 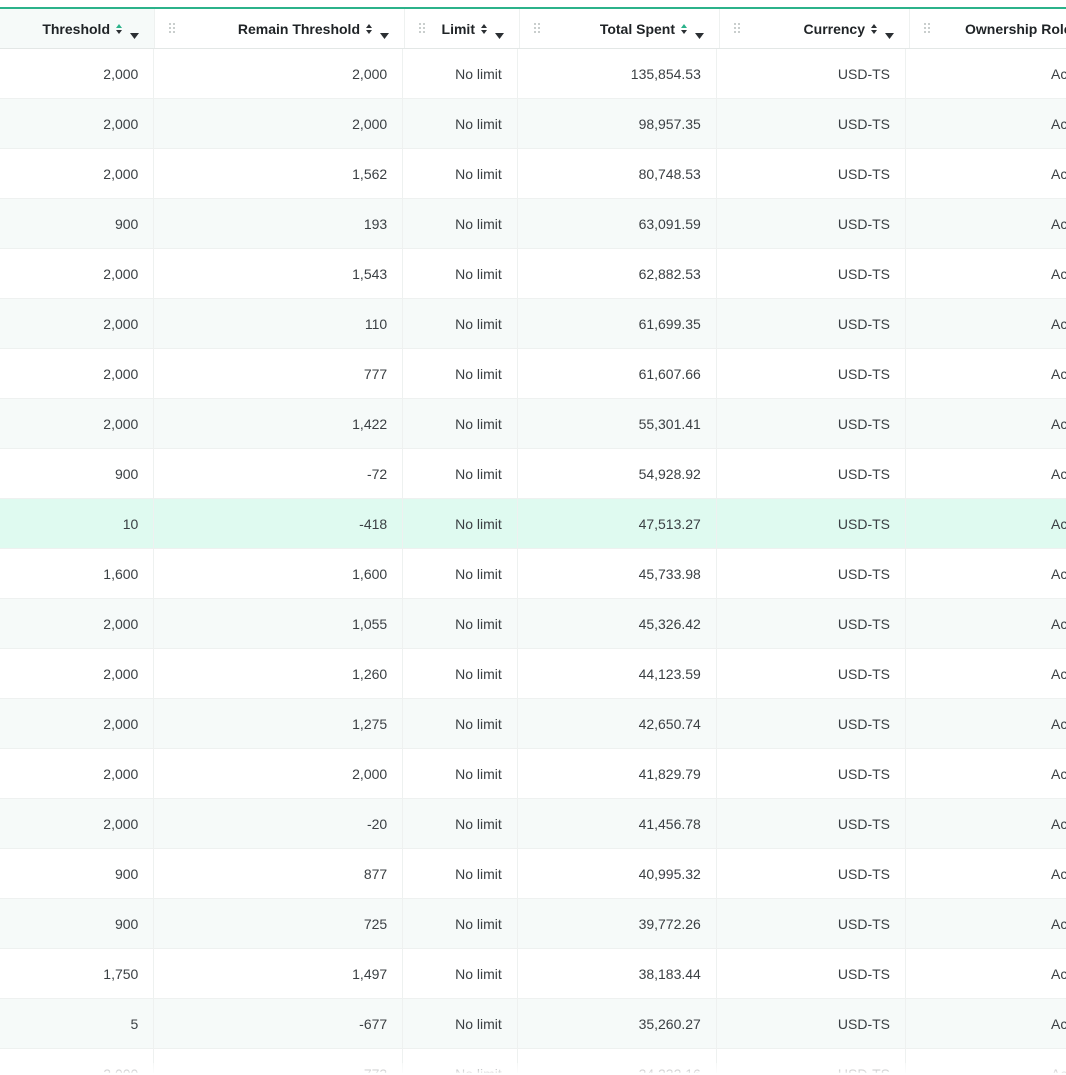 What do you see at coordinates (298, 28) in the screenshot?
I see `column-header-label: Remain Threshold` at bounding box center [298, 28].